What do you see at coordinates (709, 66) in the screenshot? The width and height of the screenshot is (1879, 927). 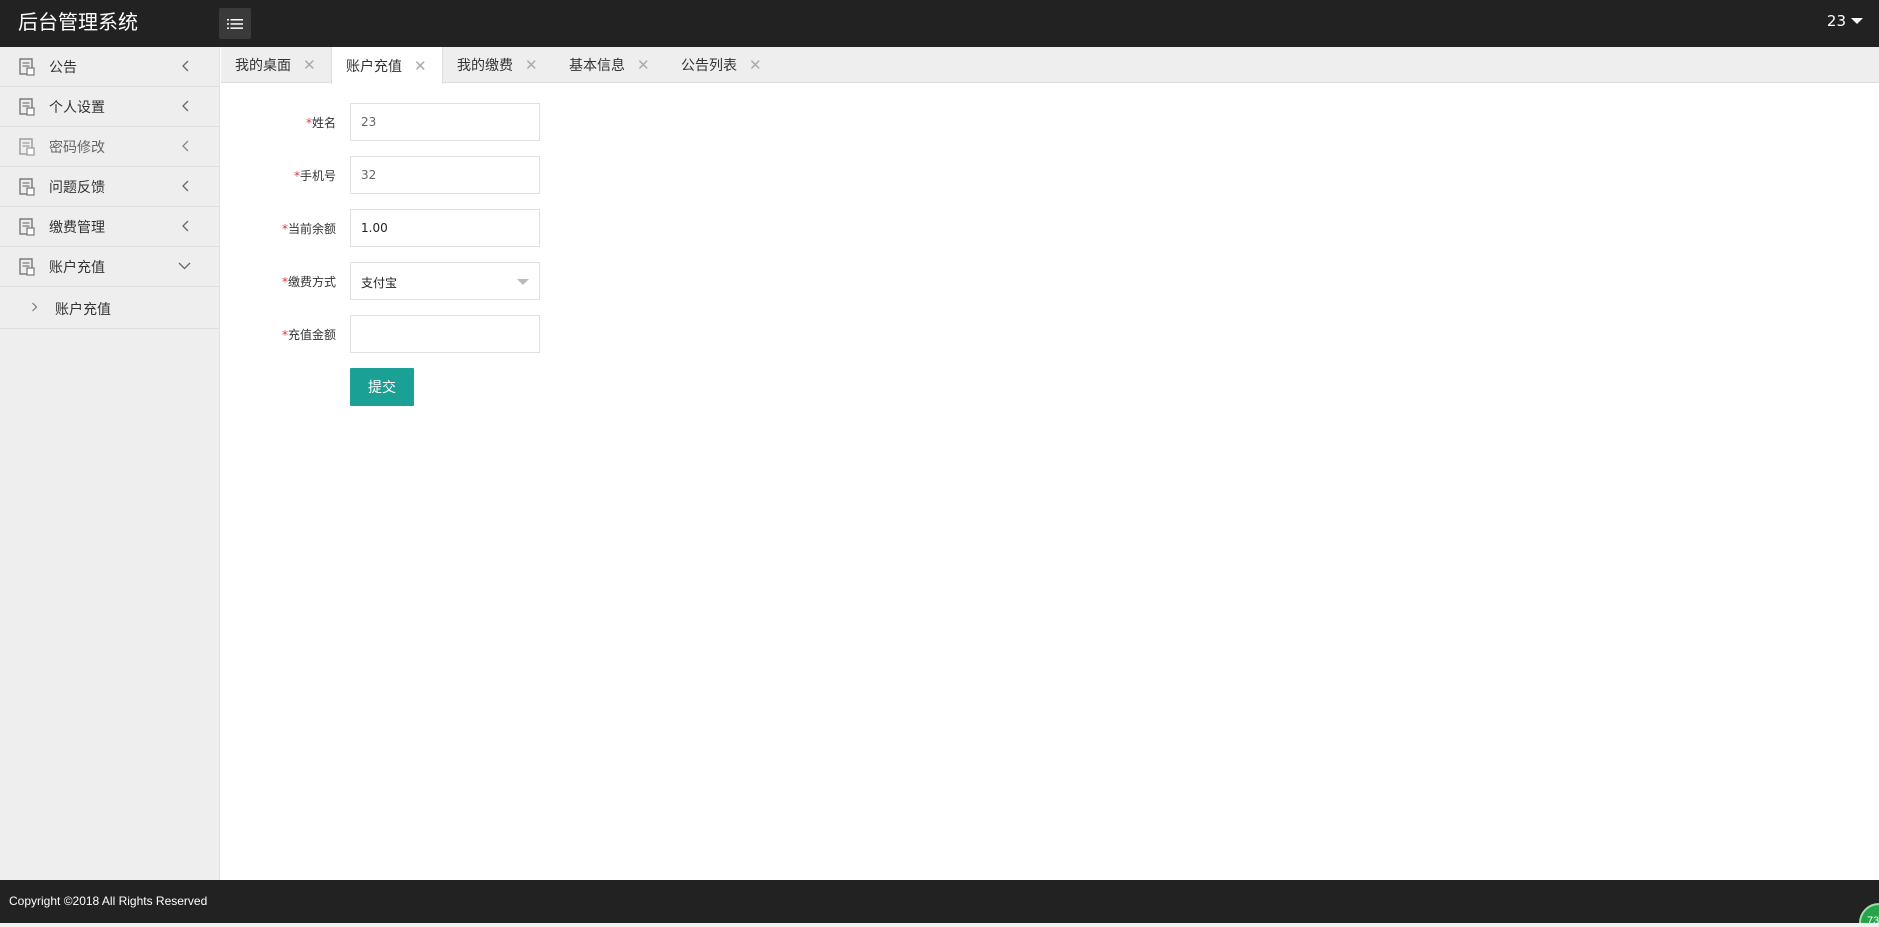 I see `tab-label: 公告列表` at bounding box center [709, 66].